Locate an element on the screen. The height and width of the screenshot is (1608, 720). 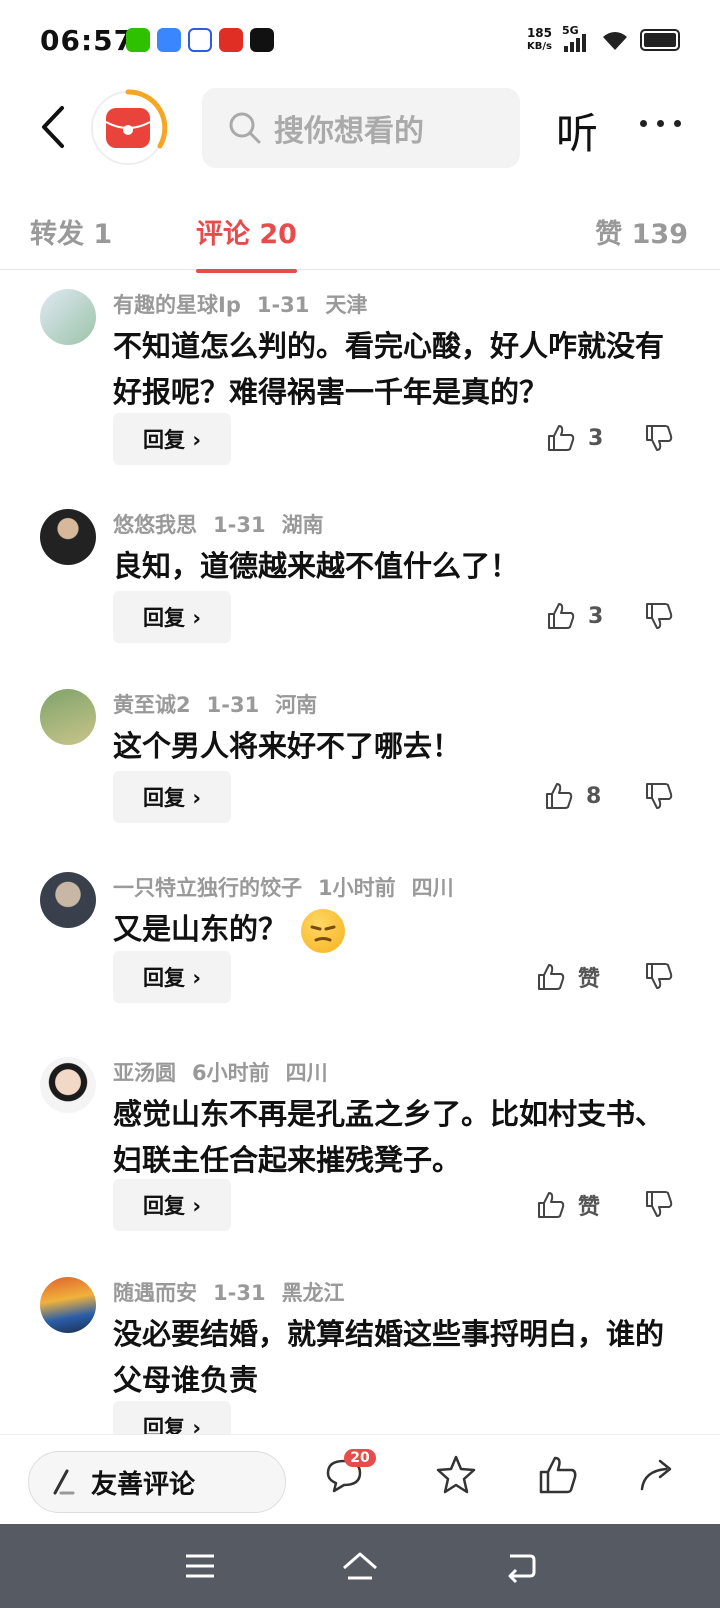
battery-icon is located at coordinates (660, 40).